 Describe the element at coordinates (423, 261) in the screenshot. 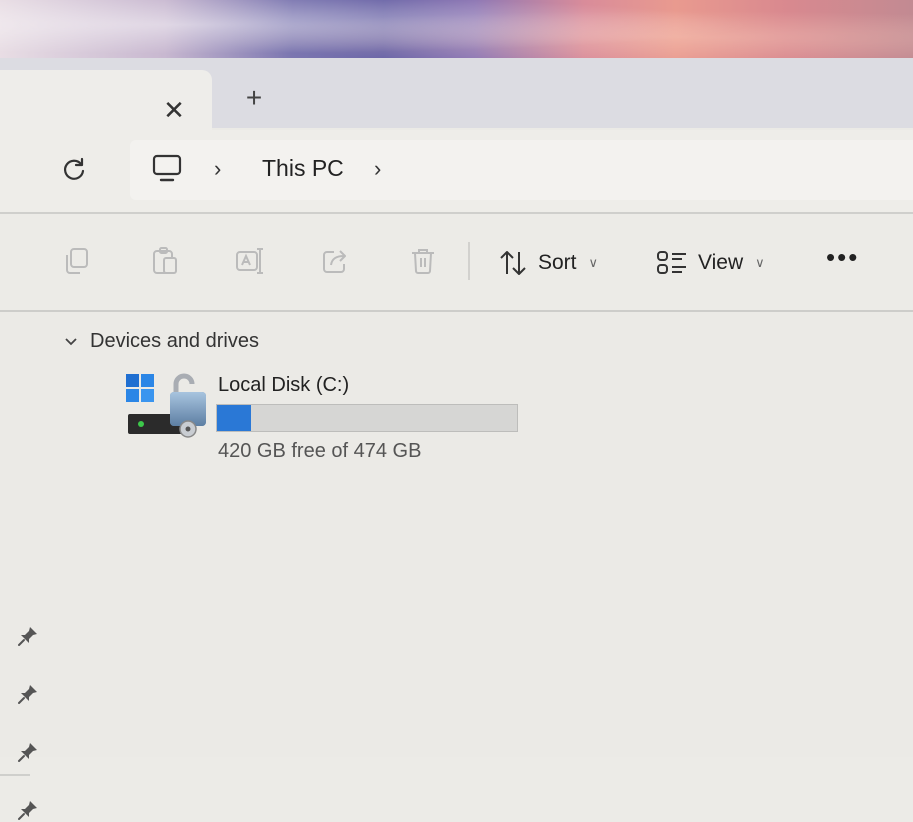

I see `delete-icon` at that location.